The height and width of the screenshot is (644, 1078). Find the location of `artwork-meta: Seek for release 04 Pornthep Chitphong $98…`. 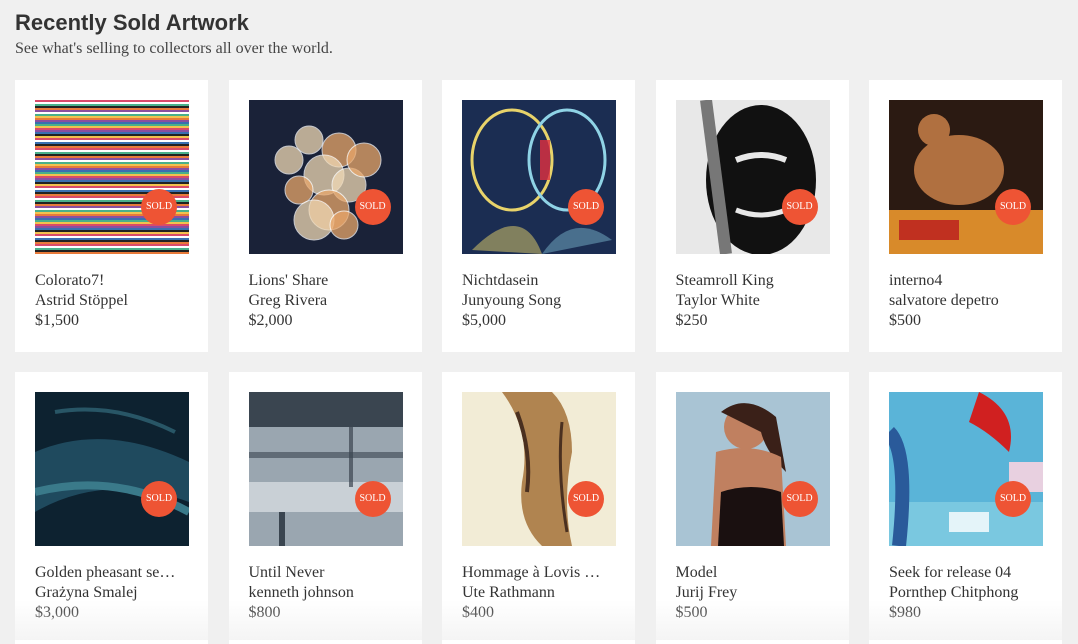

artwork-meta: Seek for release 04 Pornthep Chitphong $98… is located at coordinates (969, 593).